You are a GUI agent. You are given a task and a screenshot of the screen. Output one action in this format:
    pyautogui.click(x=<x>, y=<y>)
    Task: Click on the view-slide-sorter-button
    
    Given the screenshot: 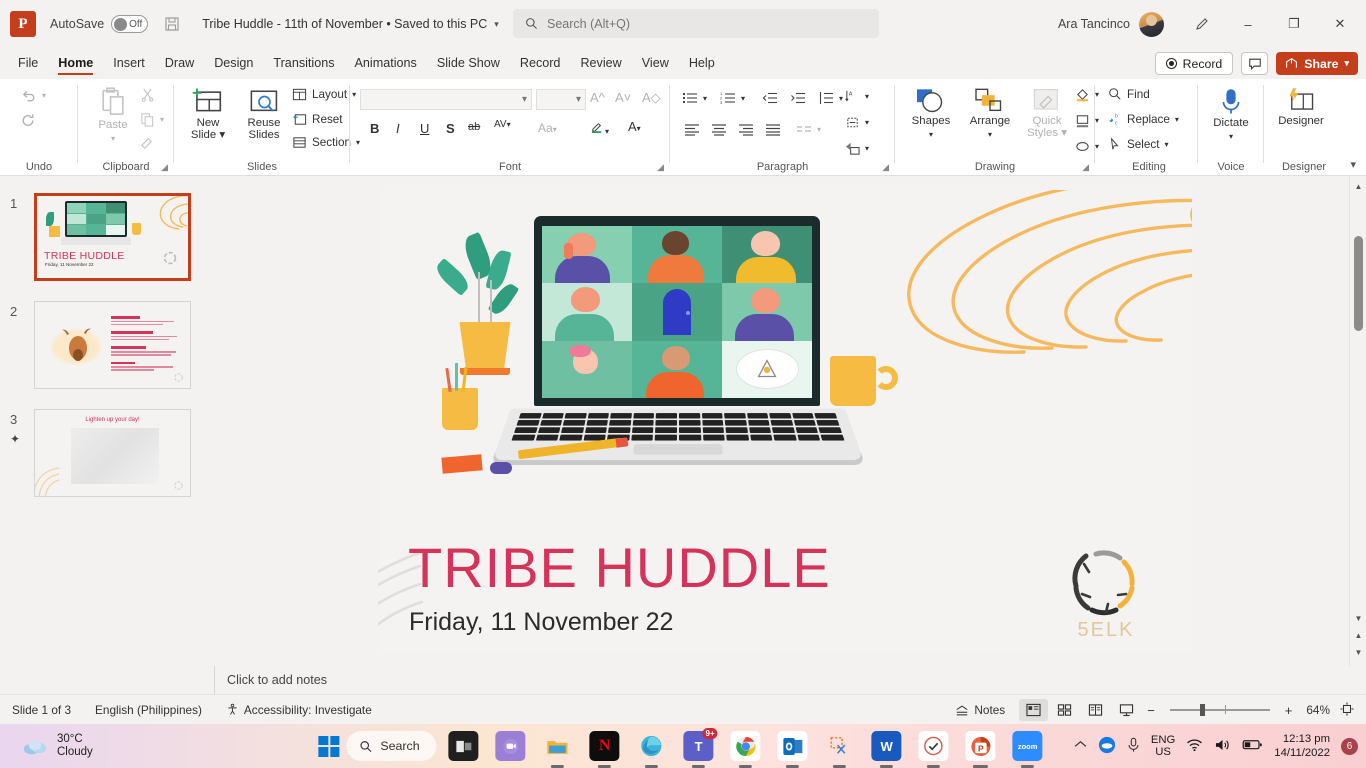 What is the action you would take?
    pyautogui.click(x=1064, y=710)
    